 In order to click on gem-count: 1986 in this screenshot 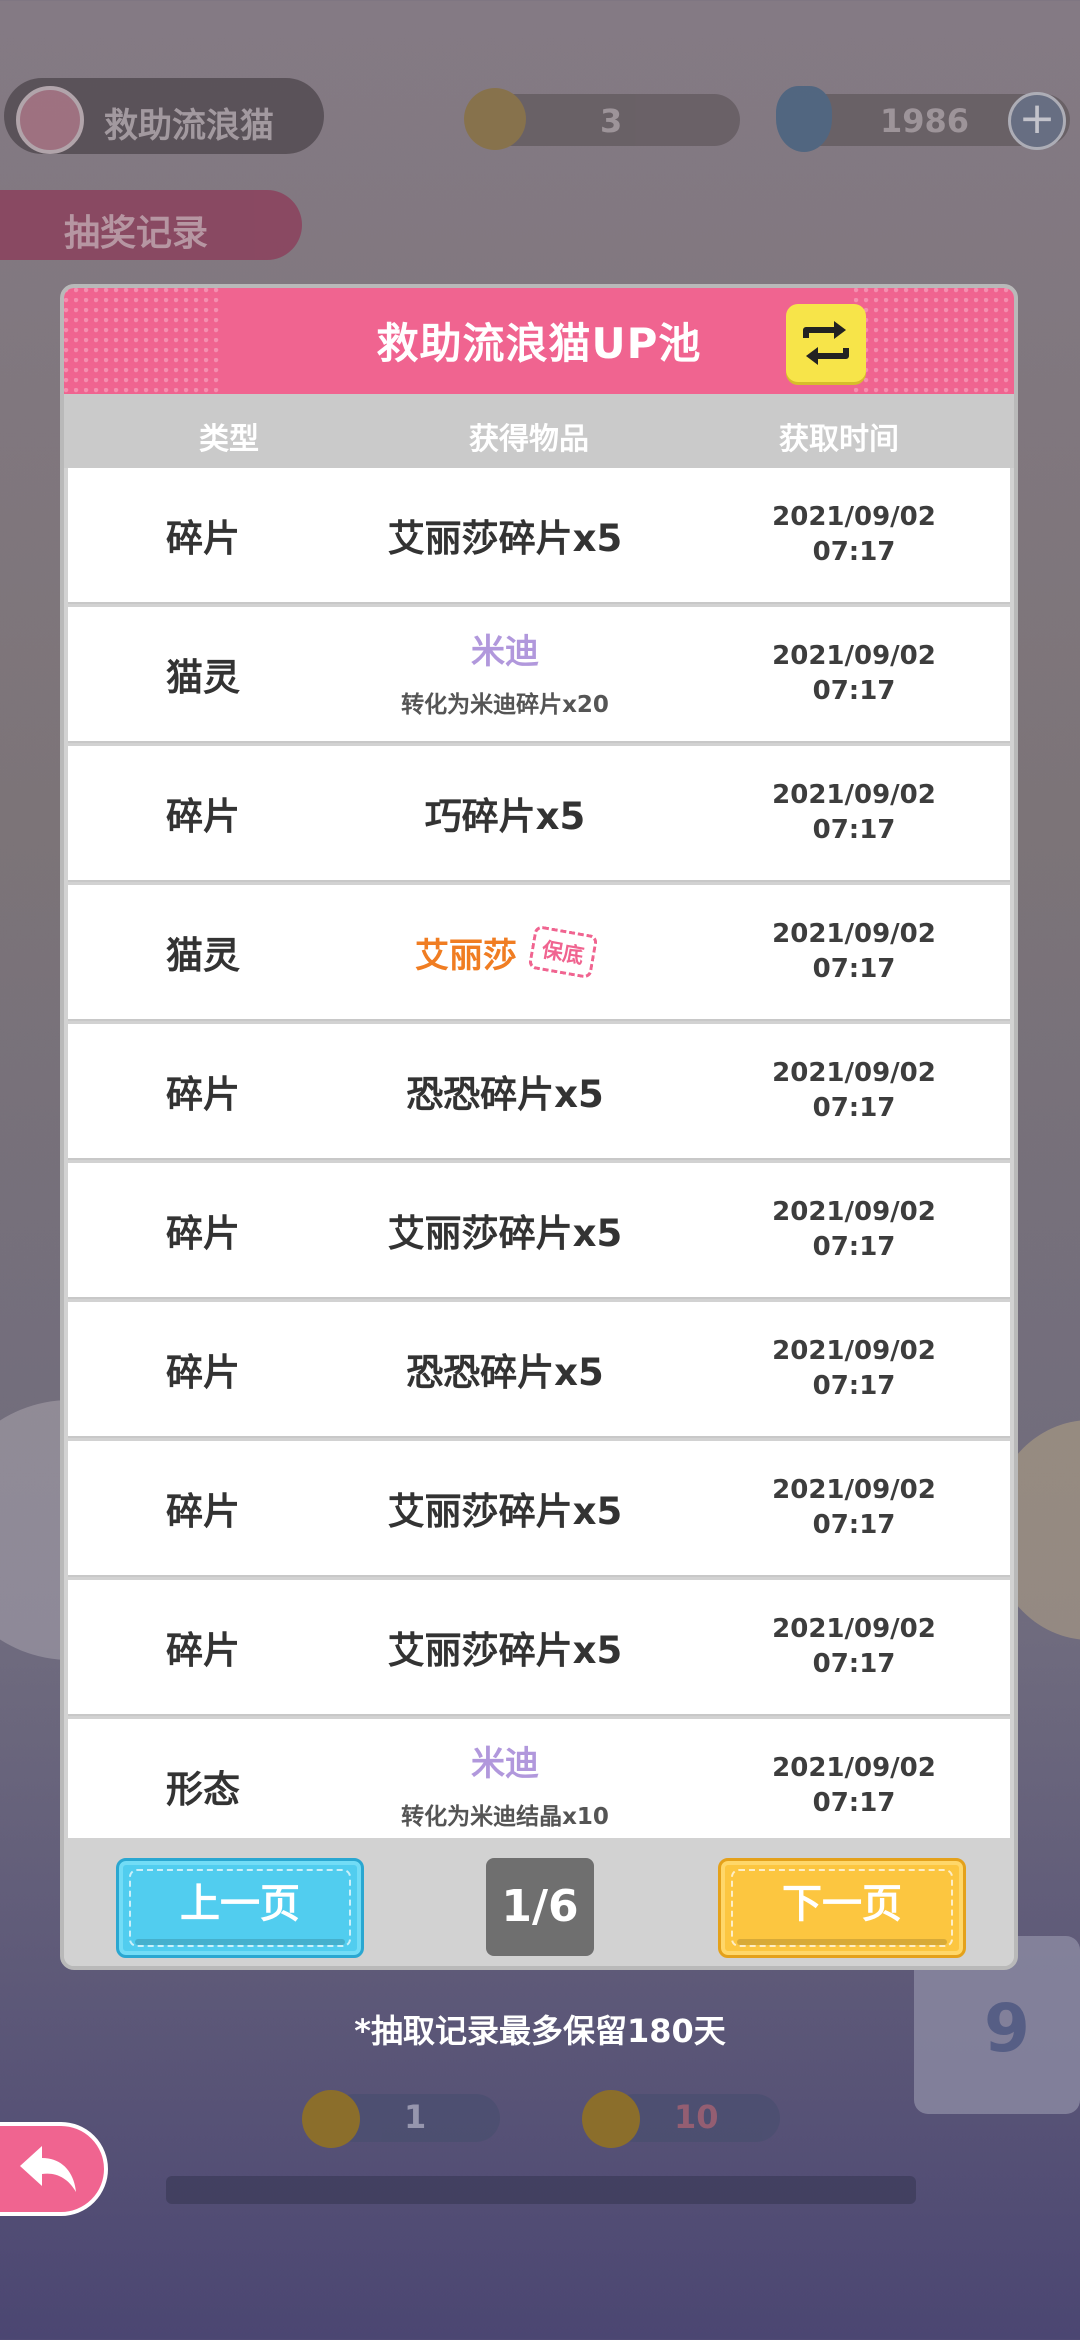, I will do `click(925, 121)`.